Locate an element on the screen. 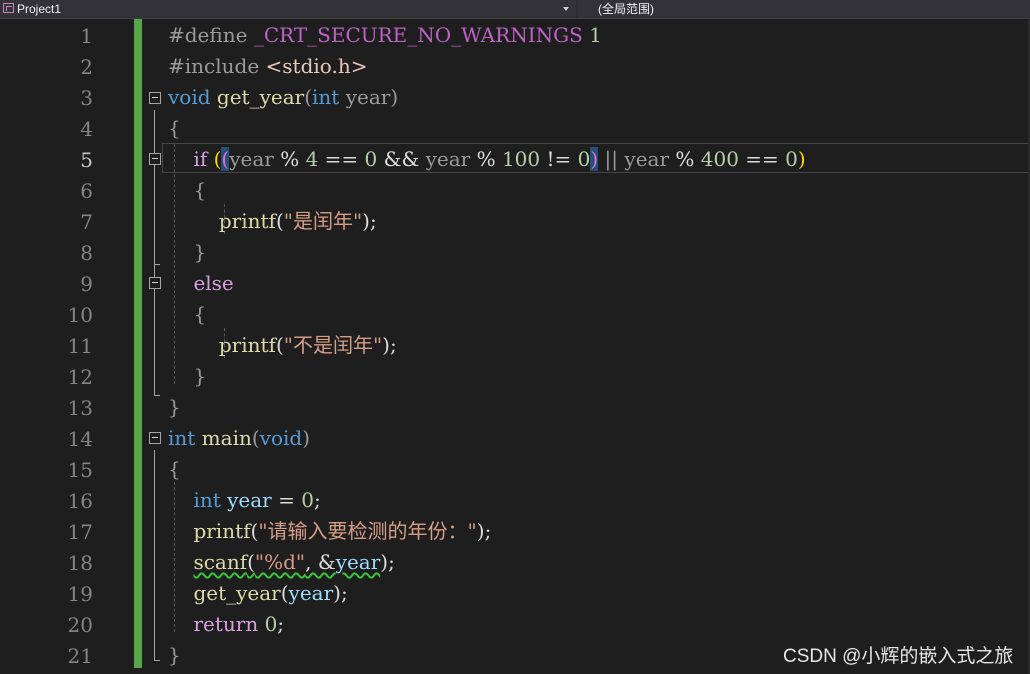  line-number: 9 is located at coordinates (86, 284).